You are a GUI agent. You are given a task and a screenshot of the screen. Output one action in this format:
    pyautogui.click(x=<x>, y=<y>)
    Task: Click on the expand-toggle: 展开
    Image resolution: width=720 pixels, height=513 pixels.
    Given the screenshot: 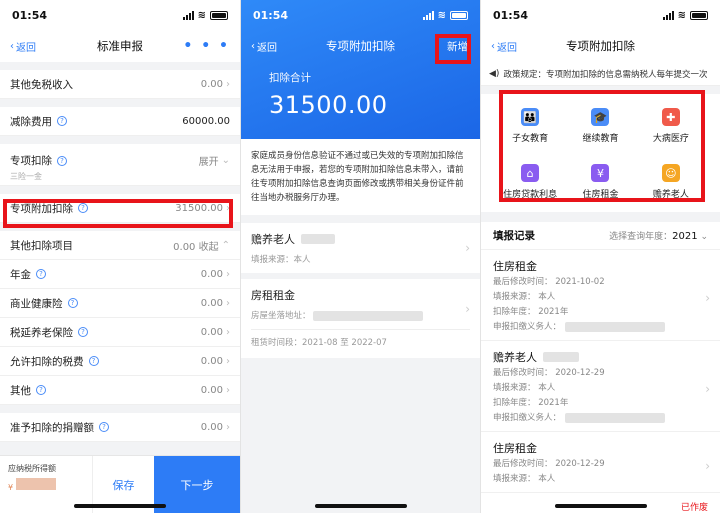 What is the action you would take?
    pyautogui.click(x=209, y=160)
    